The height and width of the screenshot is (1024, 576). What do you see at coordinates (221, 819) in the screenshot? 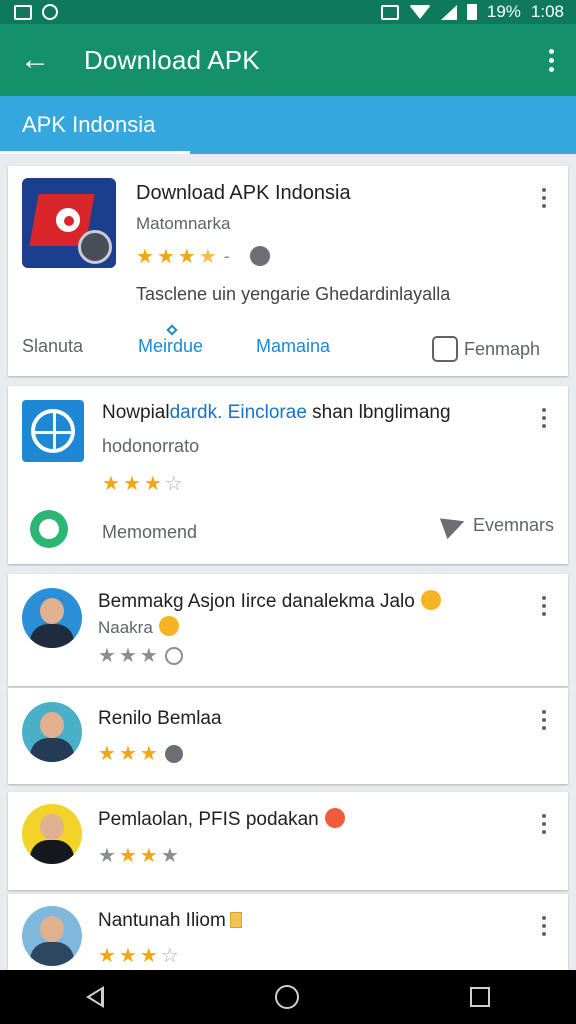
I see `review-name: Pemlaolan, PFIS podakan` at bounding box center [221, 819].